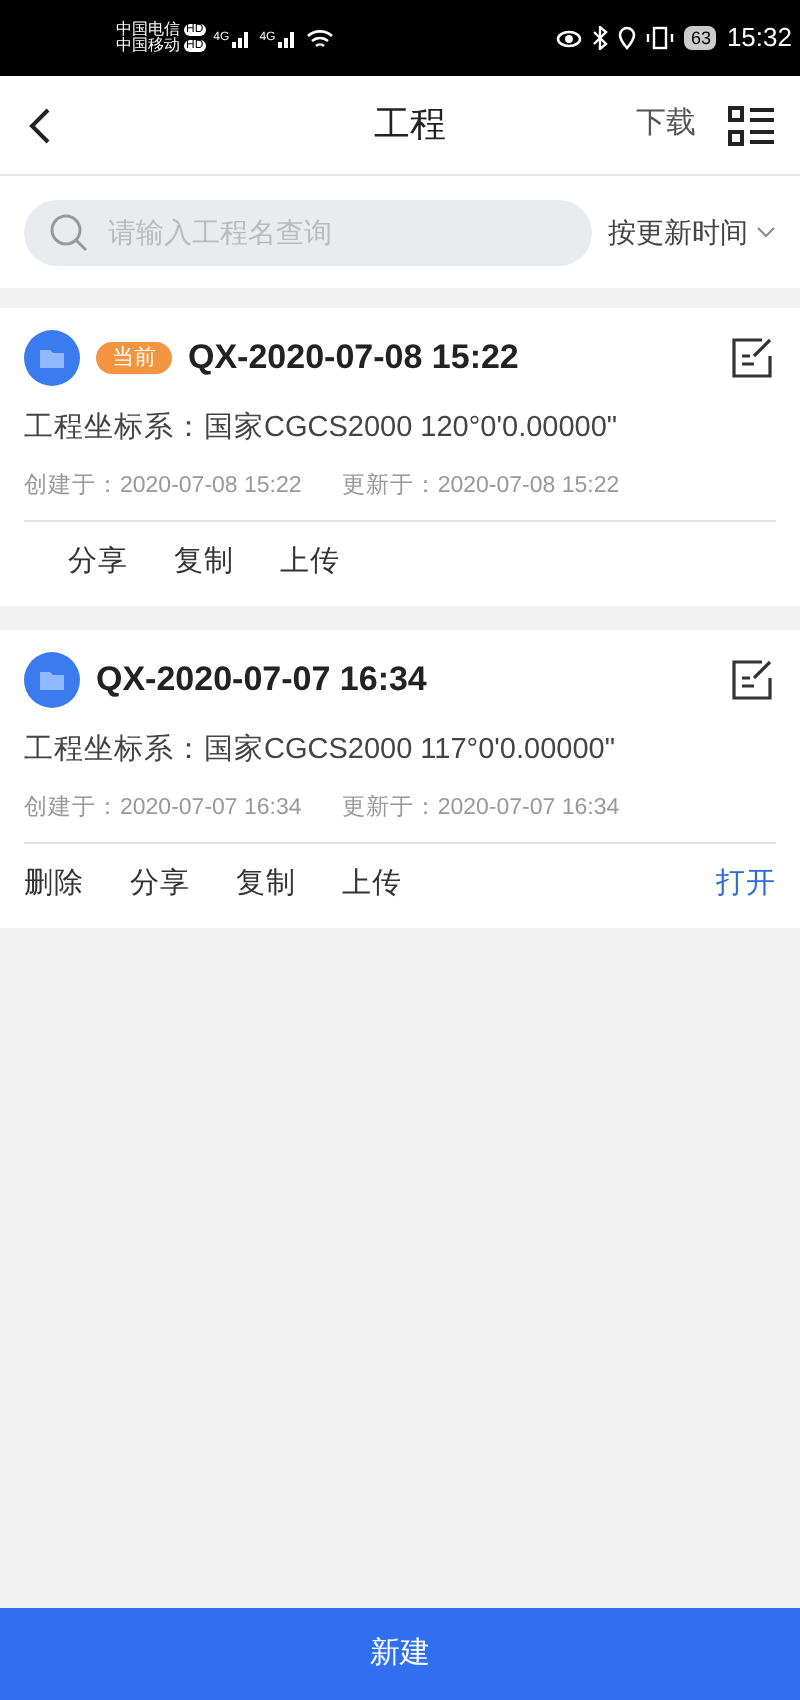  Describe the element at coordinates (163, 808) in the screenshot. I see `created-time: 创建于：2020-07-07 16:34` at that location.